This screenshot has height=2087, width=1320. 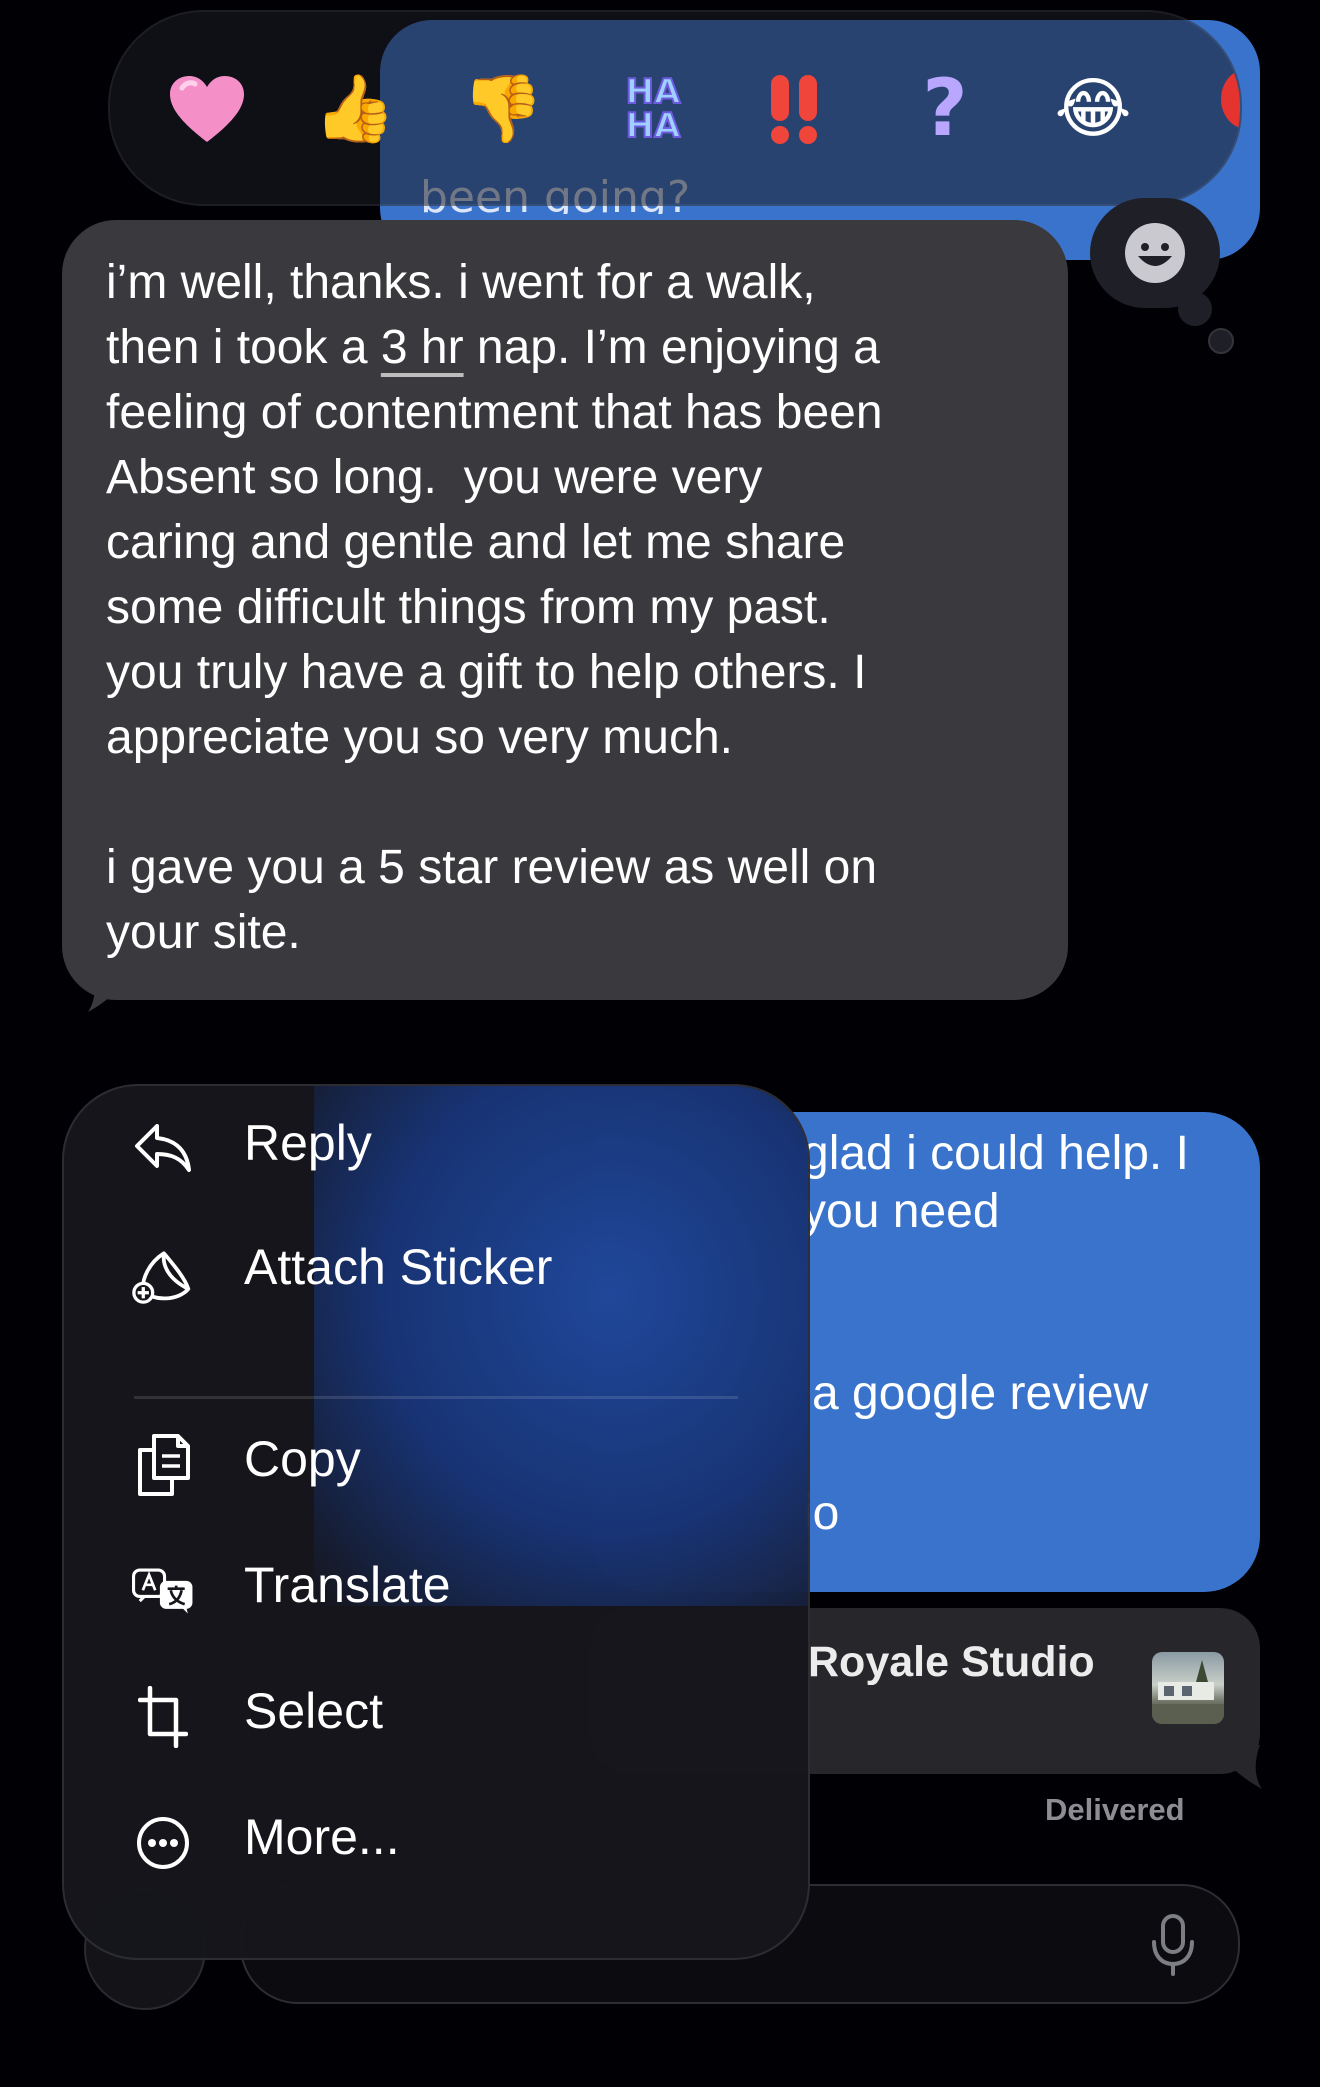 I want to click on menu-item-label: Copy, so click(x=302, y=1459).